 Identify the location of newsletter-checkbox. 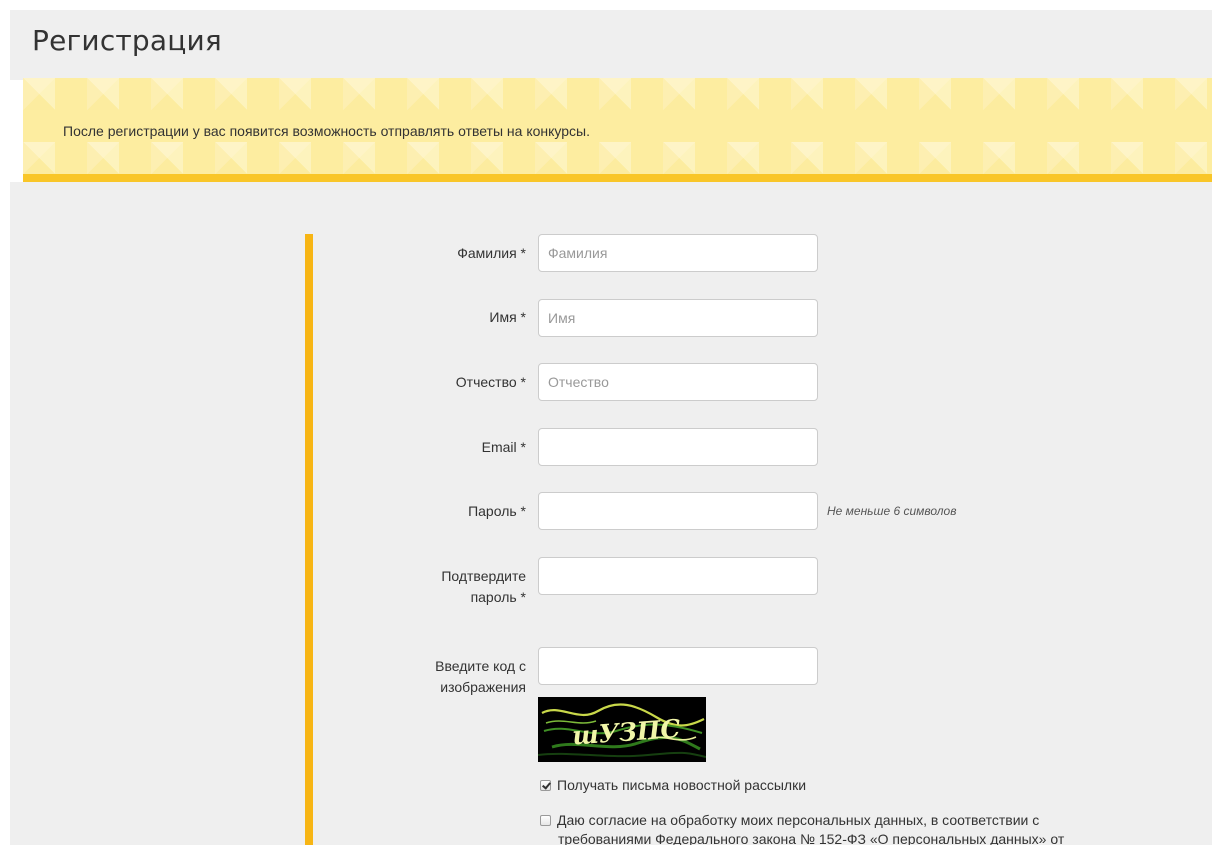
(545, 785).